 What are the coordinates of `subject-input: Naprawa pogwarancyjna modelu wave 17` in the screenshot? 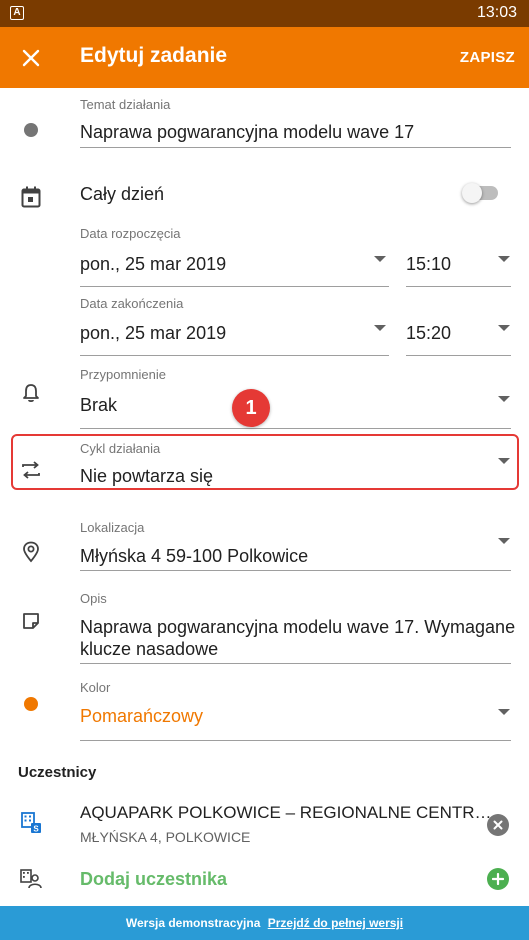 It's located at (247, 132).